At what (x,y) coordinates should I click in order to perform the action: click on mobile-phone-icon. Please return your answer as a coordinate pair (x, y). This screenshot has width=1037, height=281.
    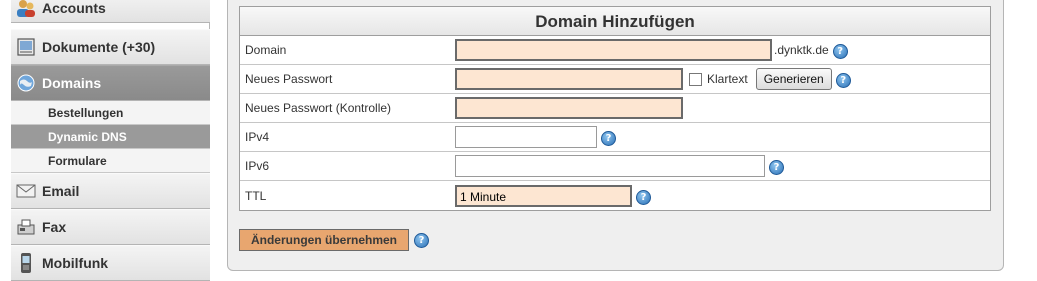
    Looking at the image, I should click on (26, 263).